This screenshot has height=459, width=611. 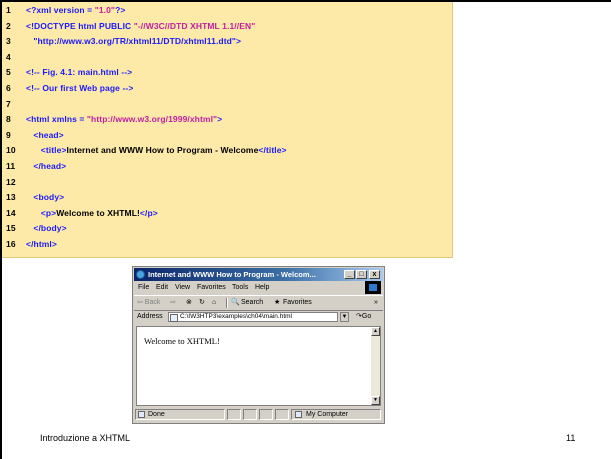 What do you see at coordinates (189, 303) in the screenshot?
I see `stop-button: ⊗` at bounding box center [189, 303].